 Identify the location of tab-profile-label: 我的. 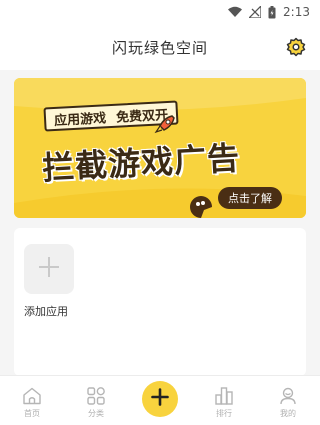
(288, 413).